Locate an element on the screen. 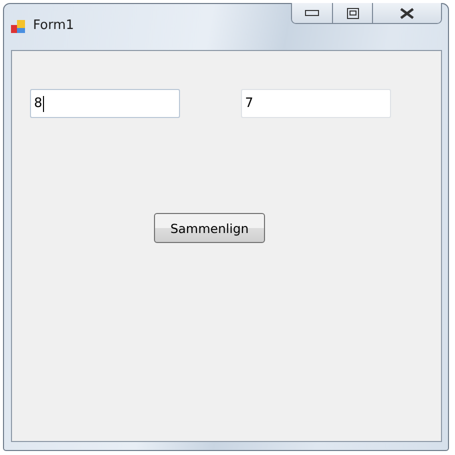  maximize-button is located at coordinates (353, 13).